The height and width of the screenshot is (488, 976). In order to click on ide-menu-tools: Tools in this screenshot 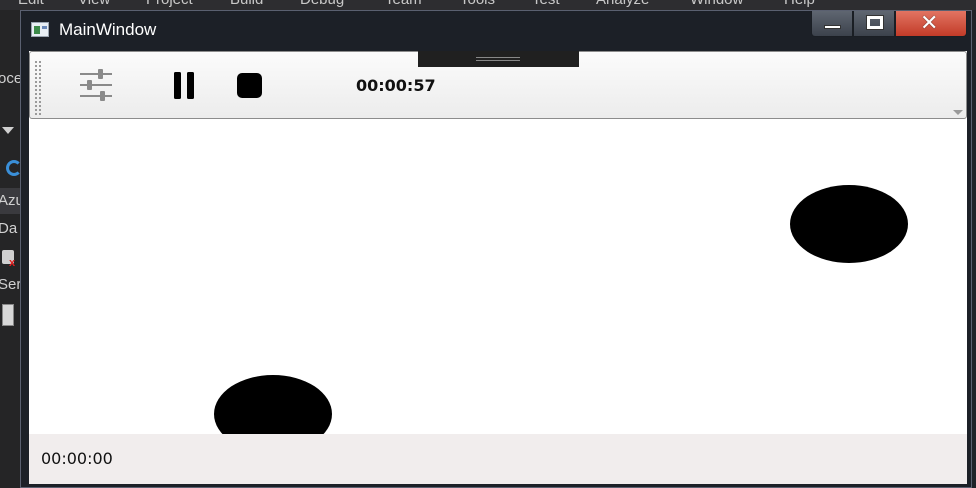, I will do `click(477, 4)`.